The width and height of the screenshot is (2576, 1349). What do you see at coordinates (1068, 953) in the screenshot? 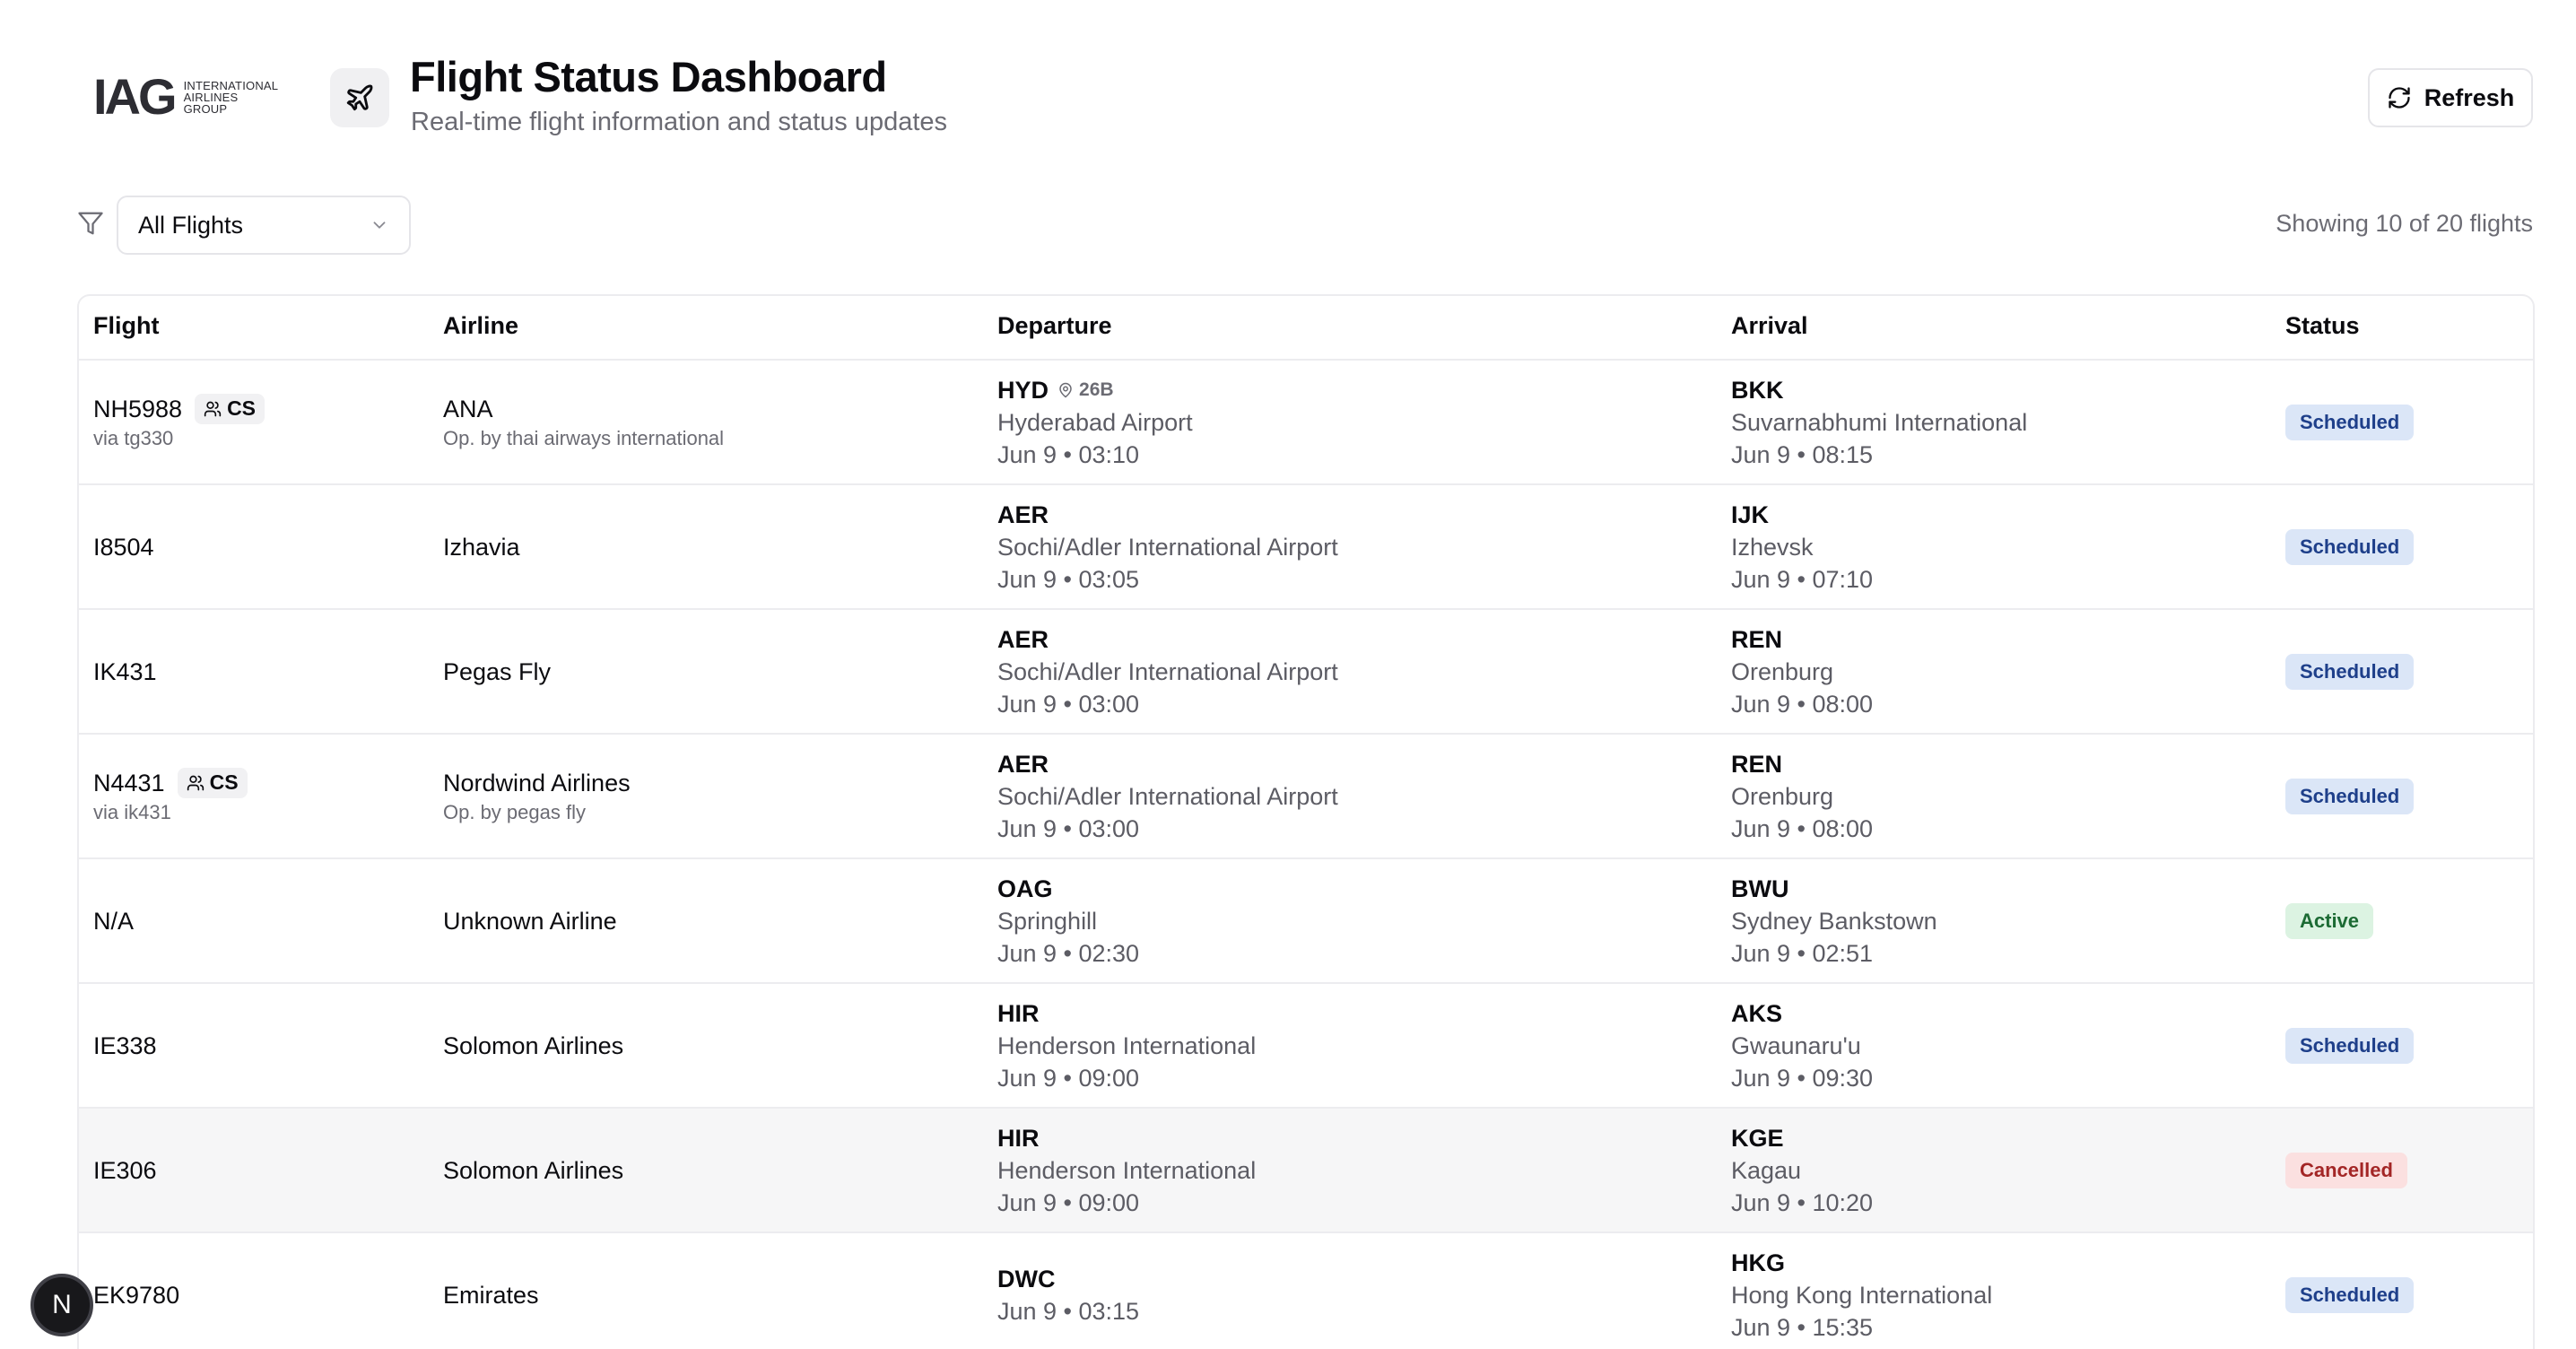
I see `departure-time: Jun 9 • 02:30` at bounding box center [1068, 953].